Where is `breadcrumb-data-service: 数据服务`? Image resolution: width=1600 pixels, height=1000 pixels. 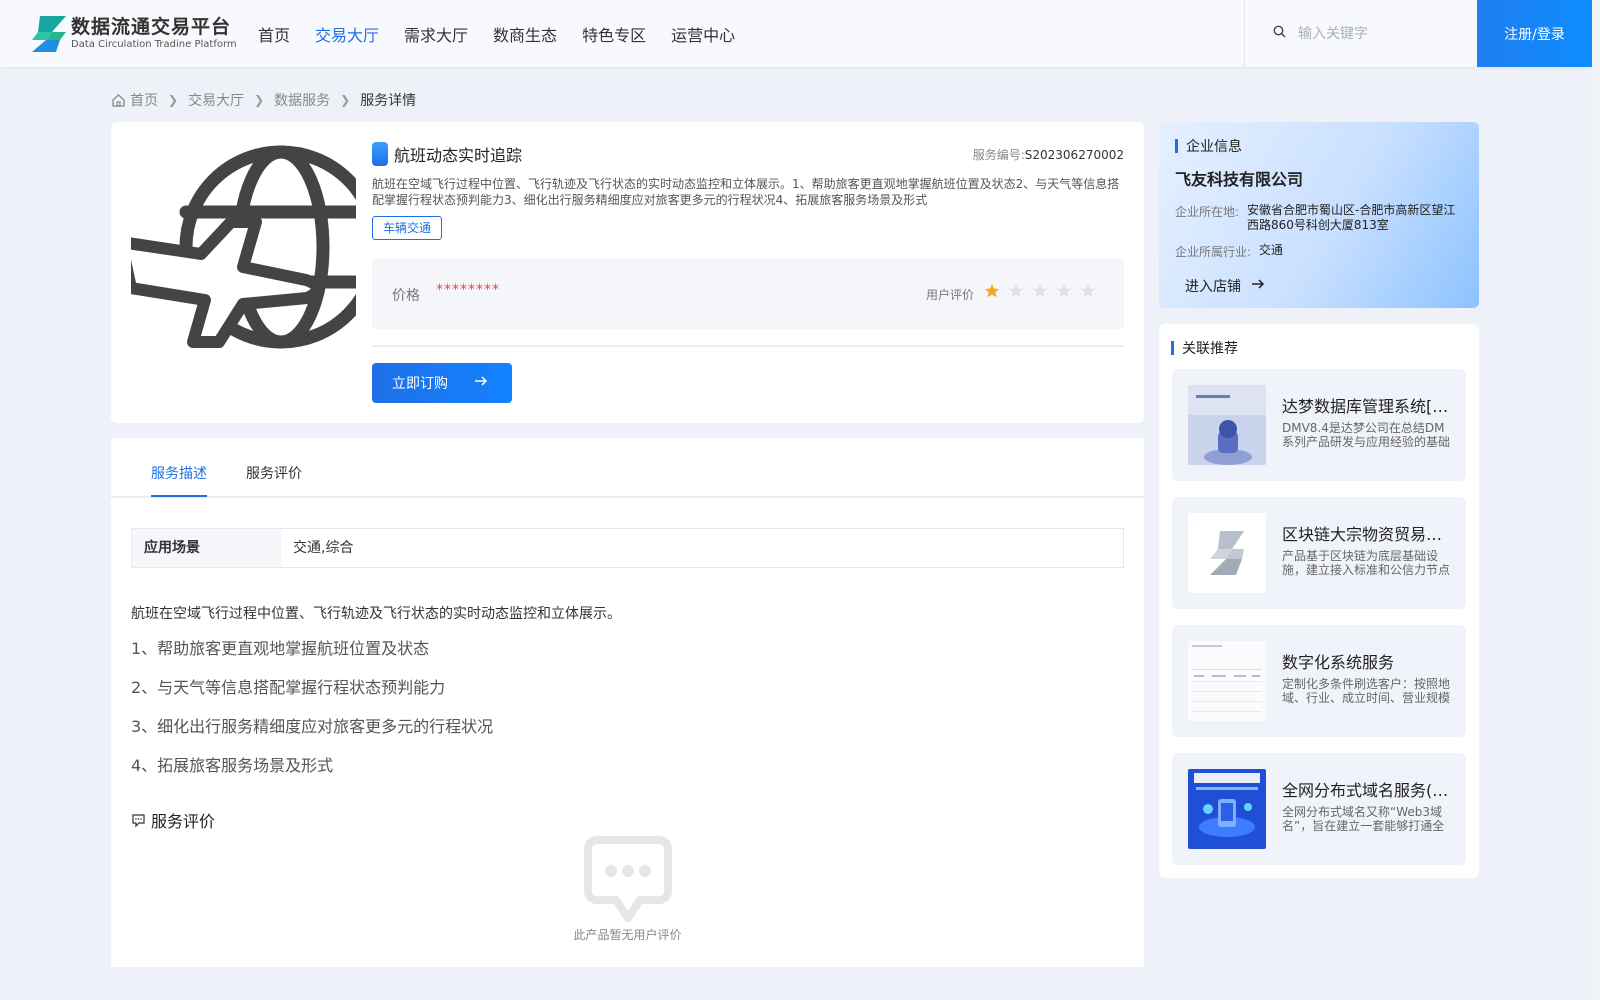 breadcrumb-data-service: 数据服务 is located at coordinates (302, 100).